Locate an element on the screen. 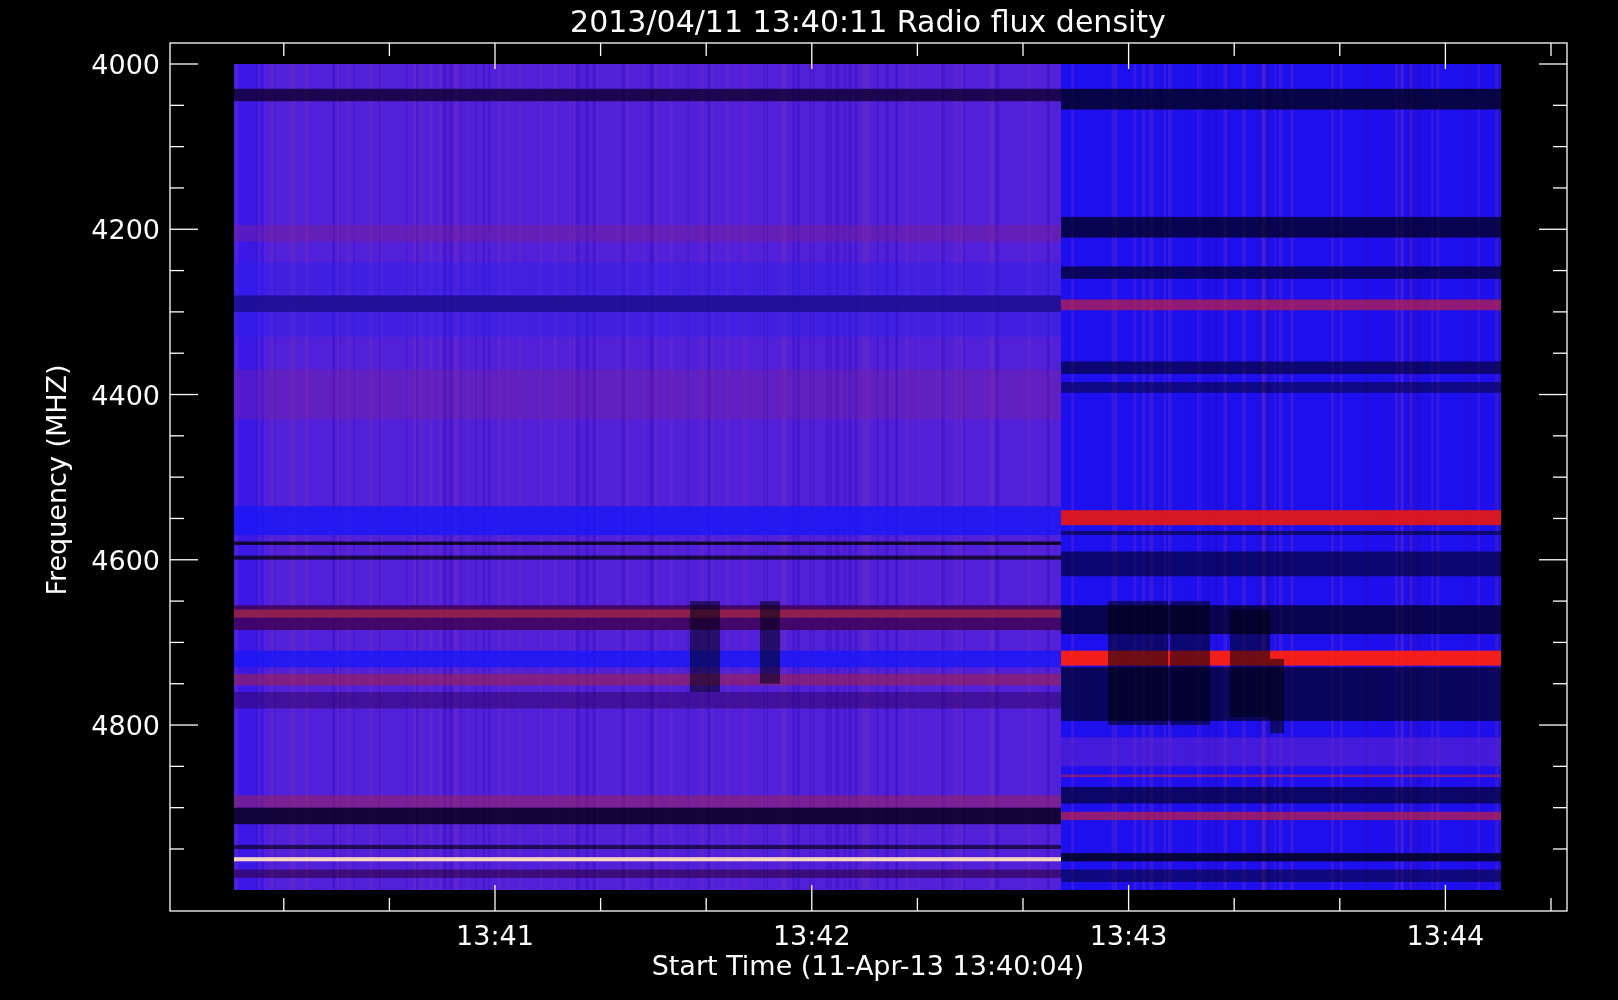  y-tick-label: 4000 is located at coordinates (125, 64).